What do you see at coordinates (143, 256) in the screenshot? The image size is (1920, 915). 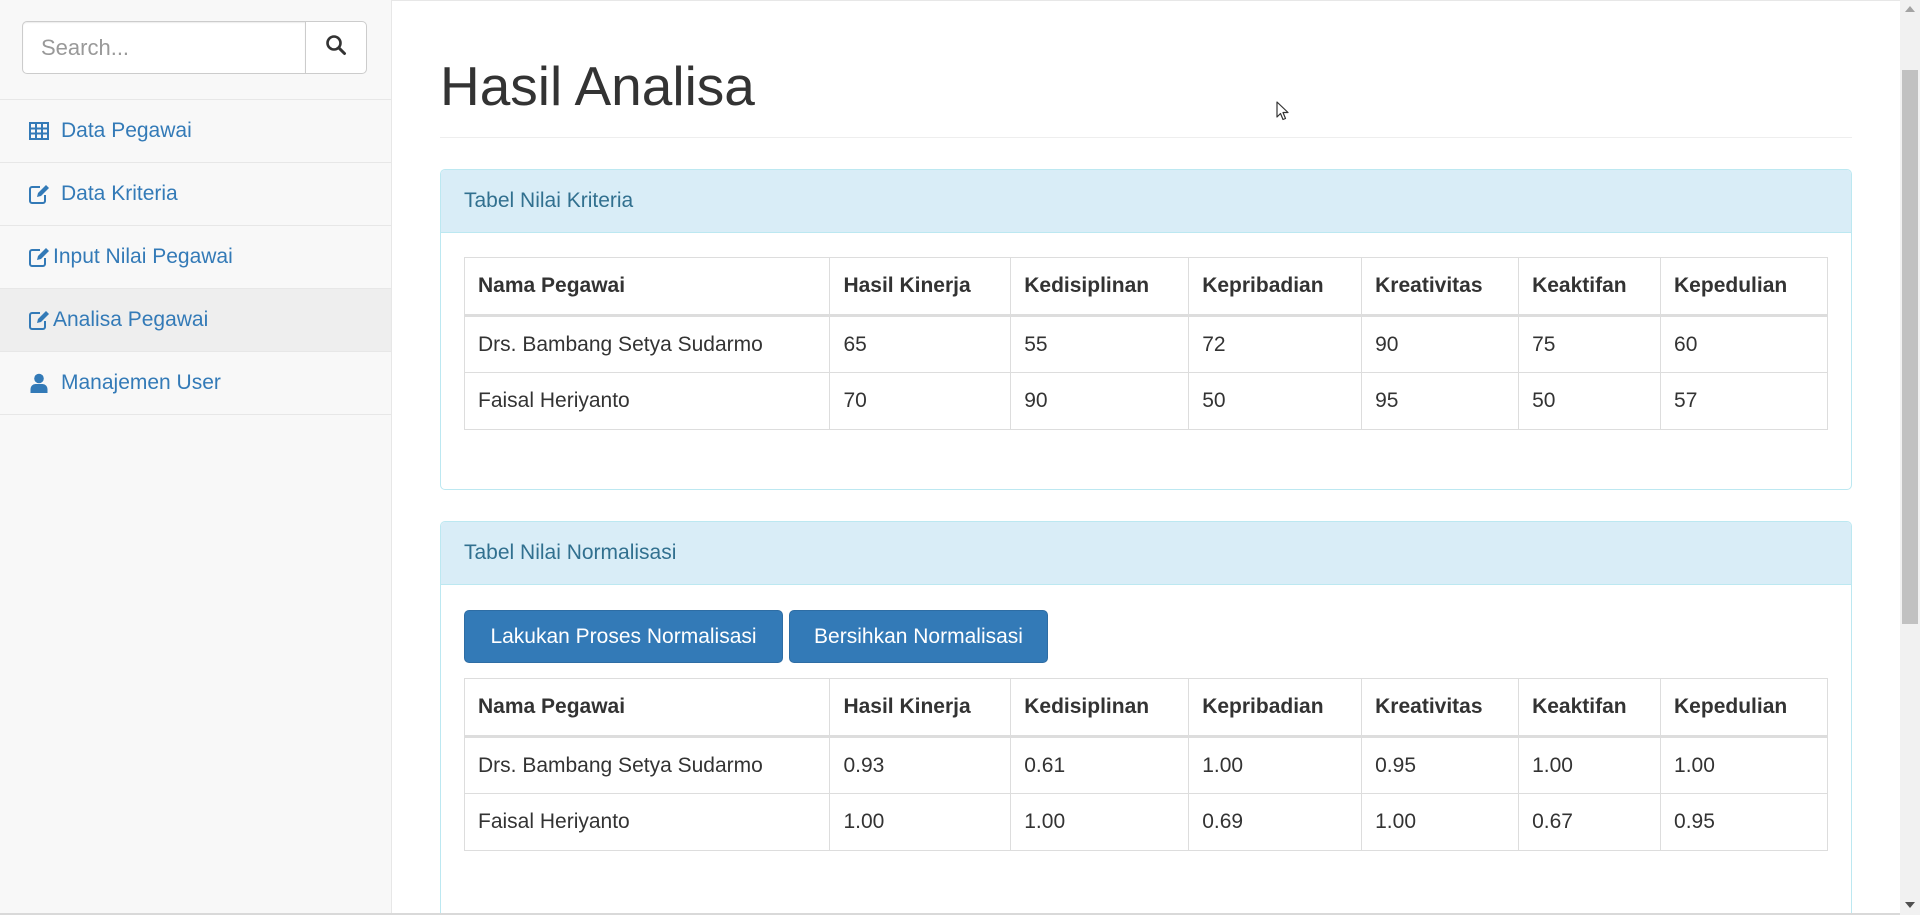 I see `sidebar-item-label: Input Nilai Pegawai` at bounding box center [143, 256].